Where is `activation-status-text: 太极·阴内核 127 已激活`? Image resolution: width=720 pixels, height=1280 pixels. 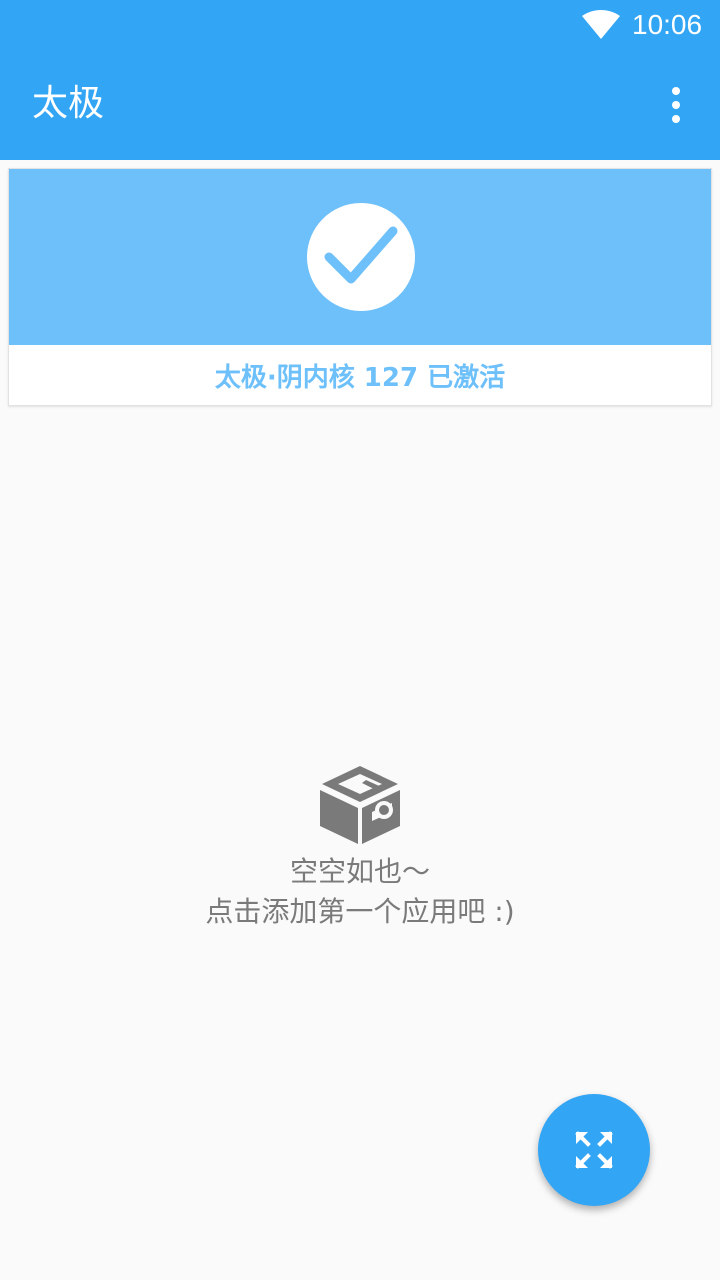
activation-status-text: 太极·阴内核 127 已激活 is located at coordinates (360, 377).